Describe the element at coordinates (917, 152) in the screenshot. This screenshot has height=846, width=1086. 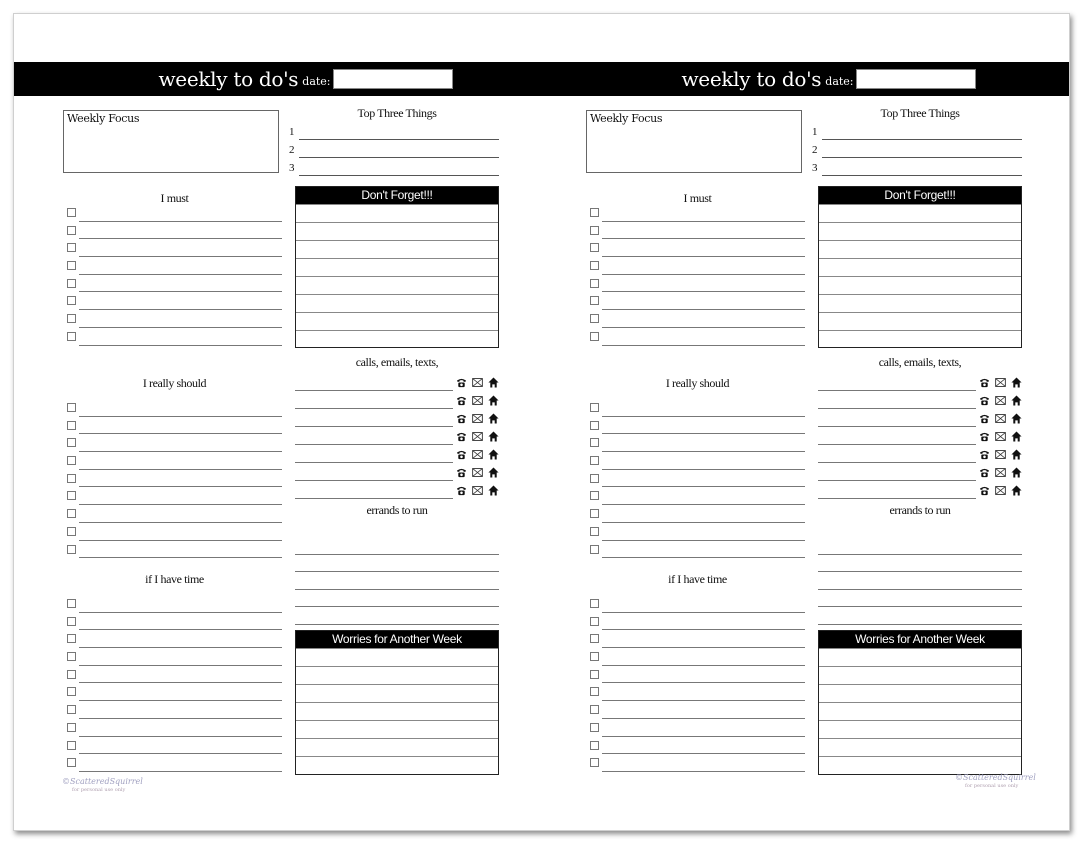
I see `top-three-item: 2` at that location.